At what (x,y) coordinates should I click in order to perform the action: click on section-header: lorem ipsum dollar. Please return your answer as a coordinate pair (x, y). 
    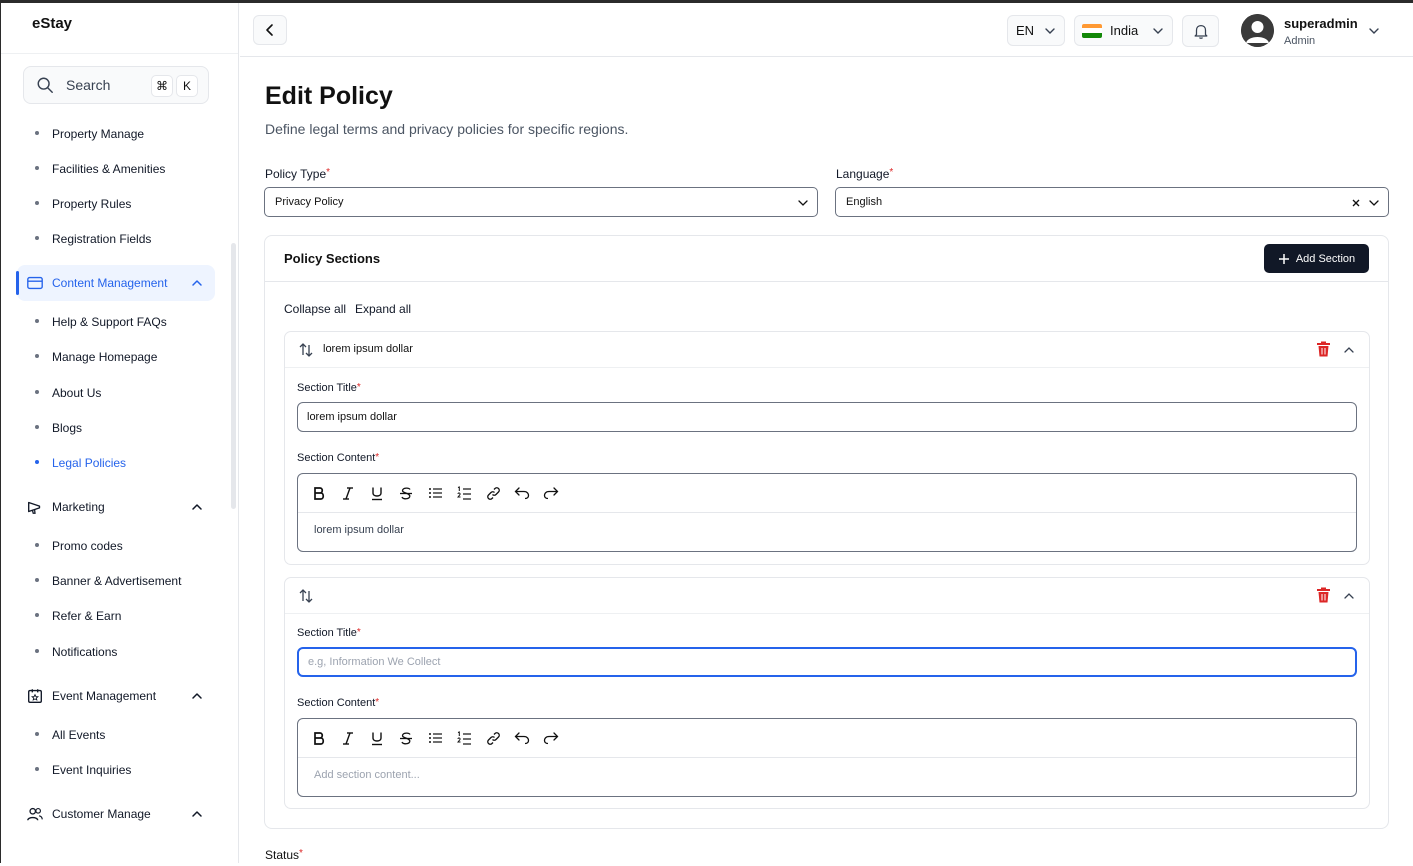
    Looking at the image, I should click on (827, 350).